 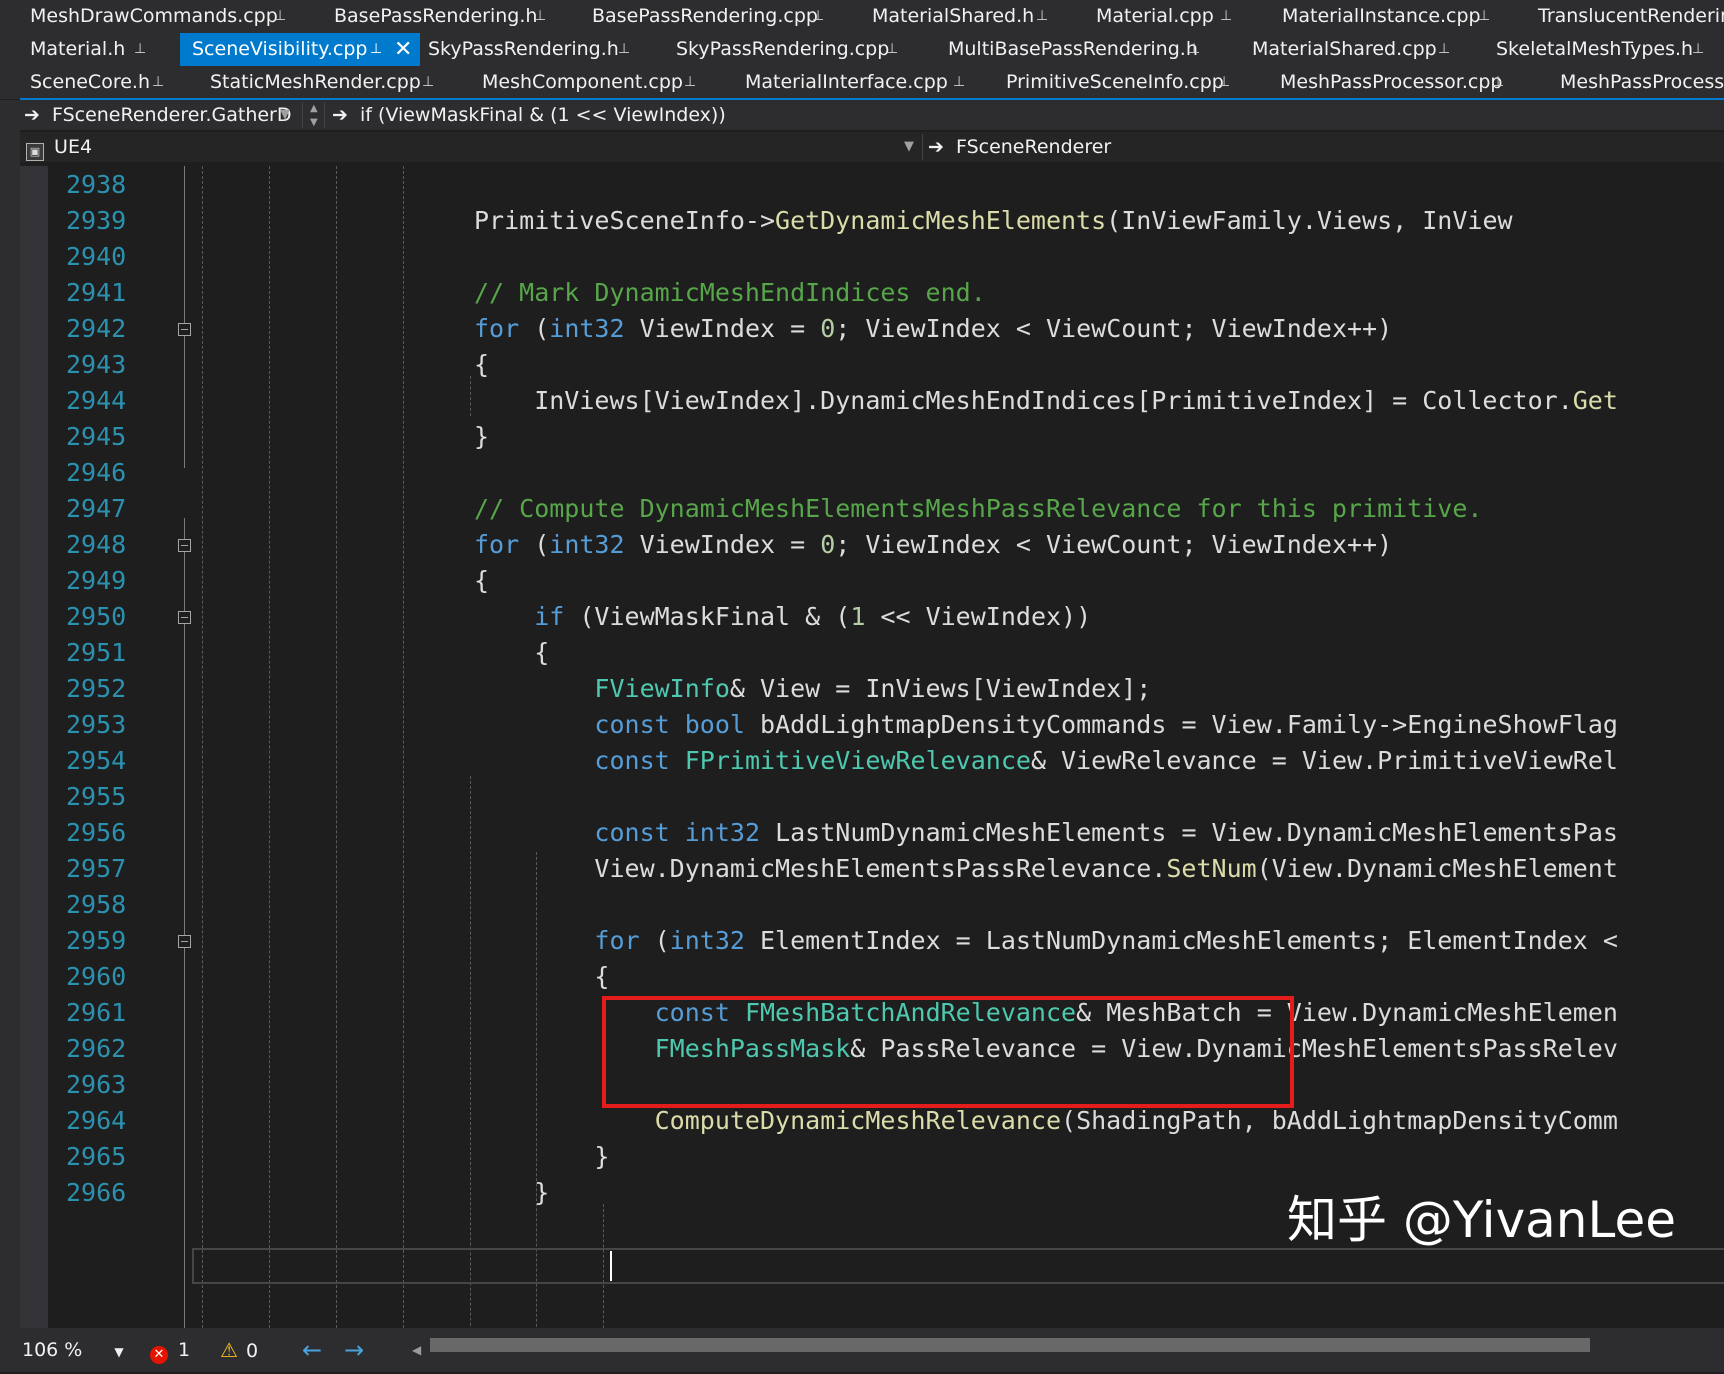 I want to click on tab-label: MeshComponent.cpp, so click(x=582, y=82).